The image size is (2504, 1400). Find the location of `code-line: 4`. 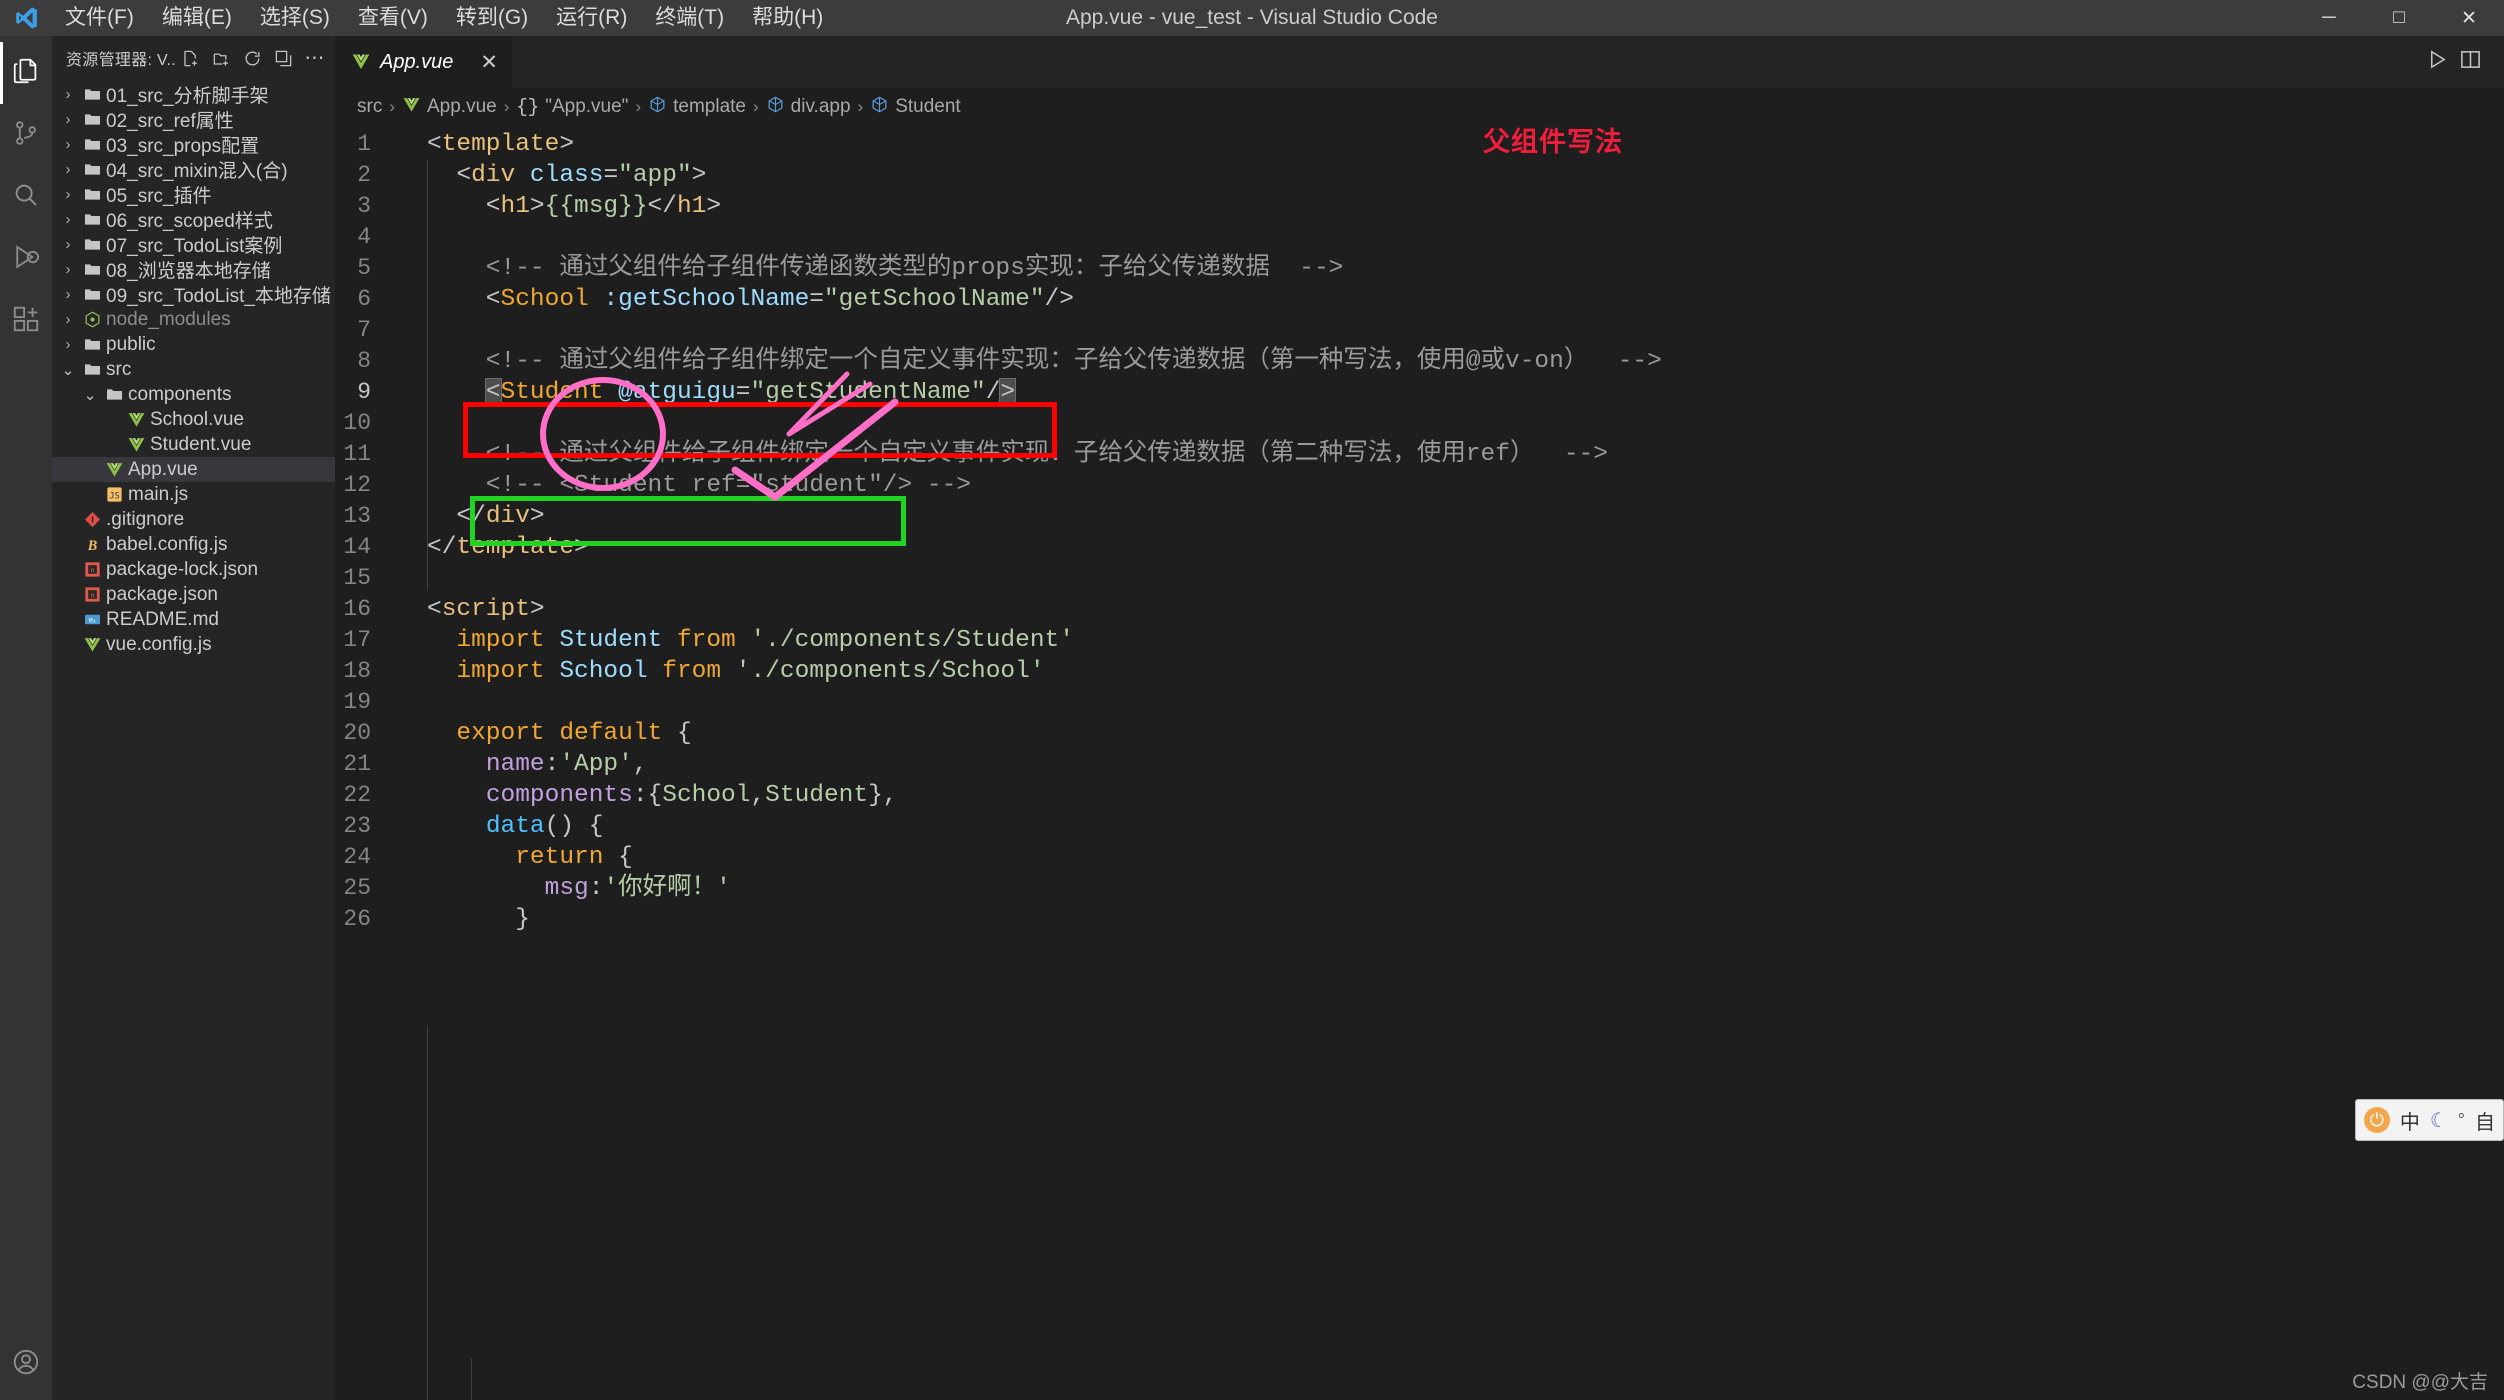

code-line: 4 is located at coordinates (1419, 237).